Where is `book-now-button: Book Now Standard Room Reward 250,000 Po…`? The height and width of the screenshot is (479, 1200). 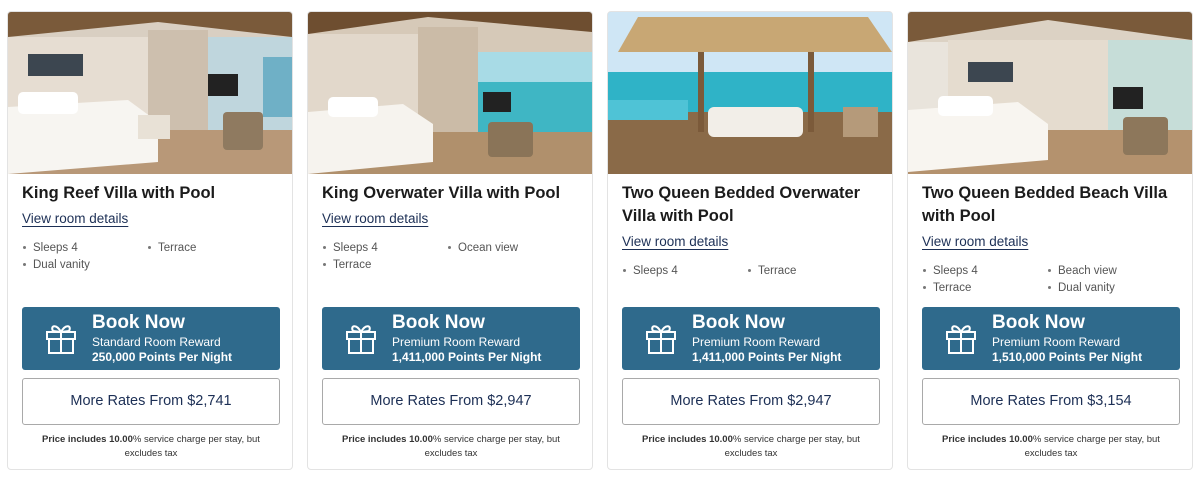
book-now-button: Book Now Standard Room Reward 250,000 Po… is located at coordinates (151, 338).